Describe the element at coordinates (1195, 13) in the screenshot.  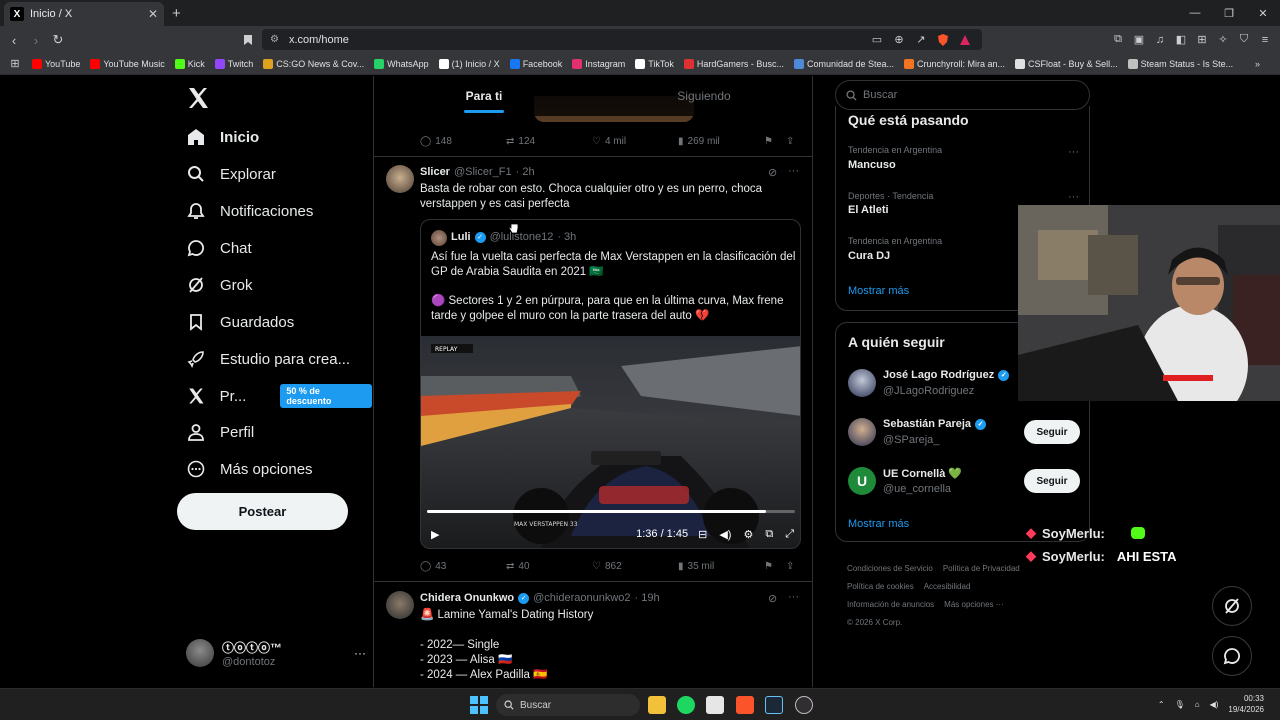
I see `minimize-icon: —` at that location.